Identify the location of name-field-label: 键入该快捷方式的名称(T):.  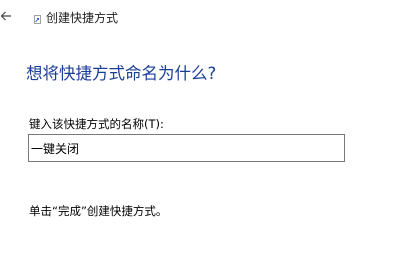
(96, 124).